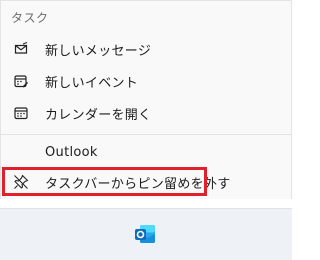 The image size is (320, 260). Describe the element at coordinates (71, 152) in the screenshot. I see `app-name-label: Outlook` at that location.